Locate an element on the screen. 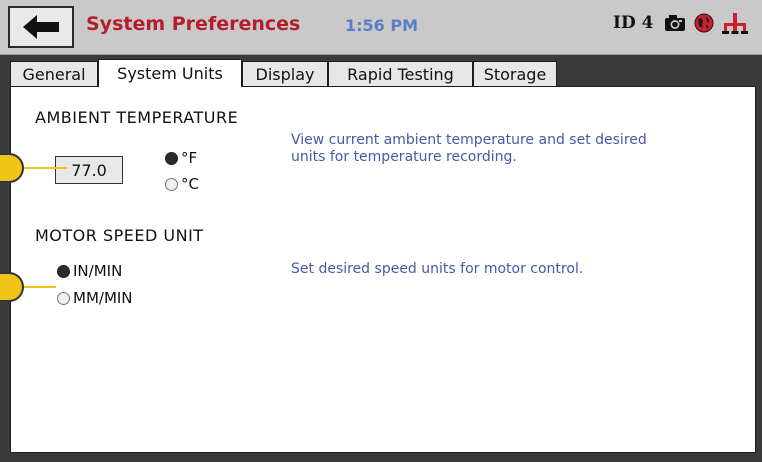 This screenshot has width=762, height=462. speed-unit-mm-option: MM/MIN is located at coordinates (95, 298).